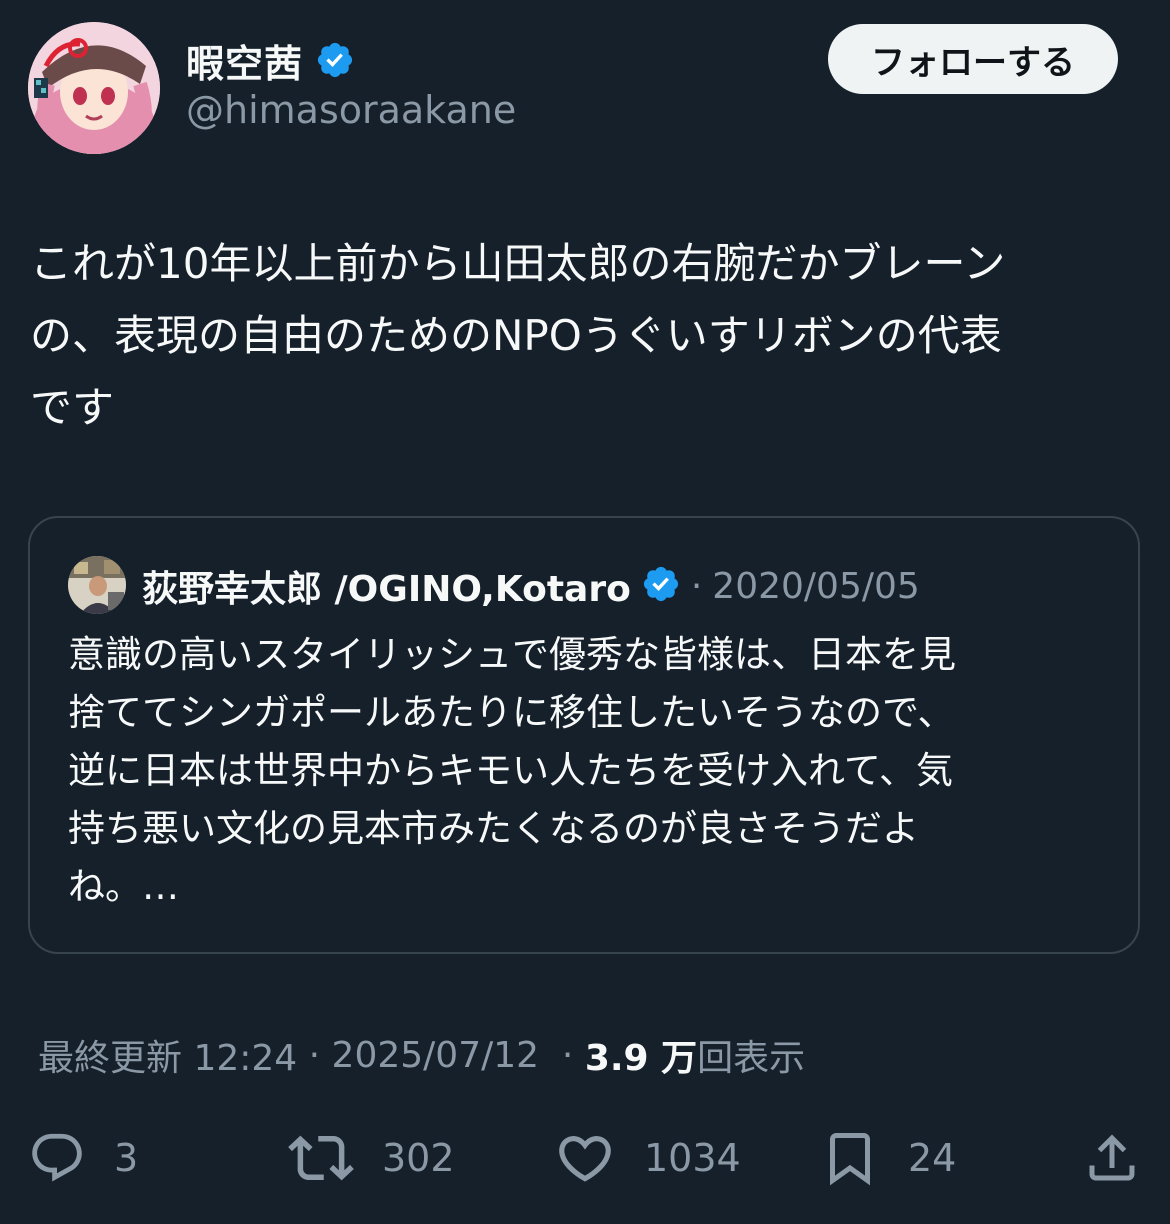 This screenshot has width=1170, height=1224. What do you see at coordinates (751, 1058) in the screenshot?
I see `views-label: 回表示` at bounding box center [751, 1058].